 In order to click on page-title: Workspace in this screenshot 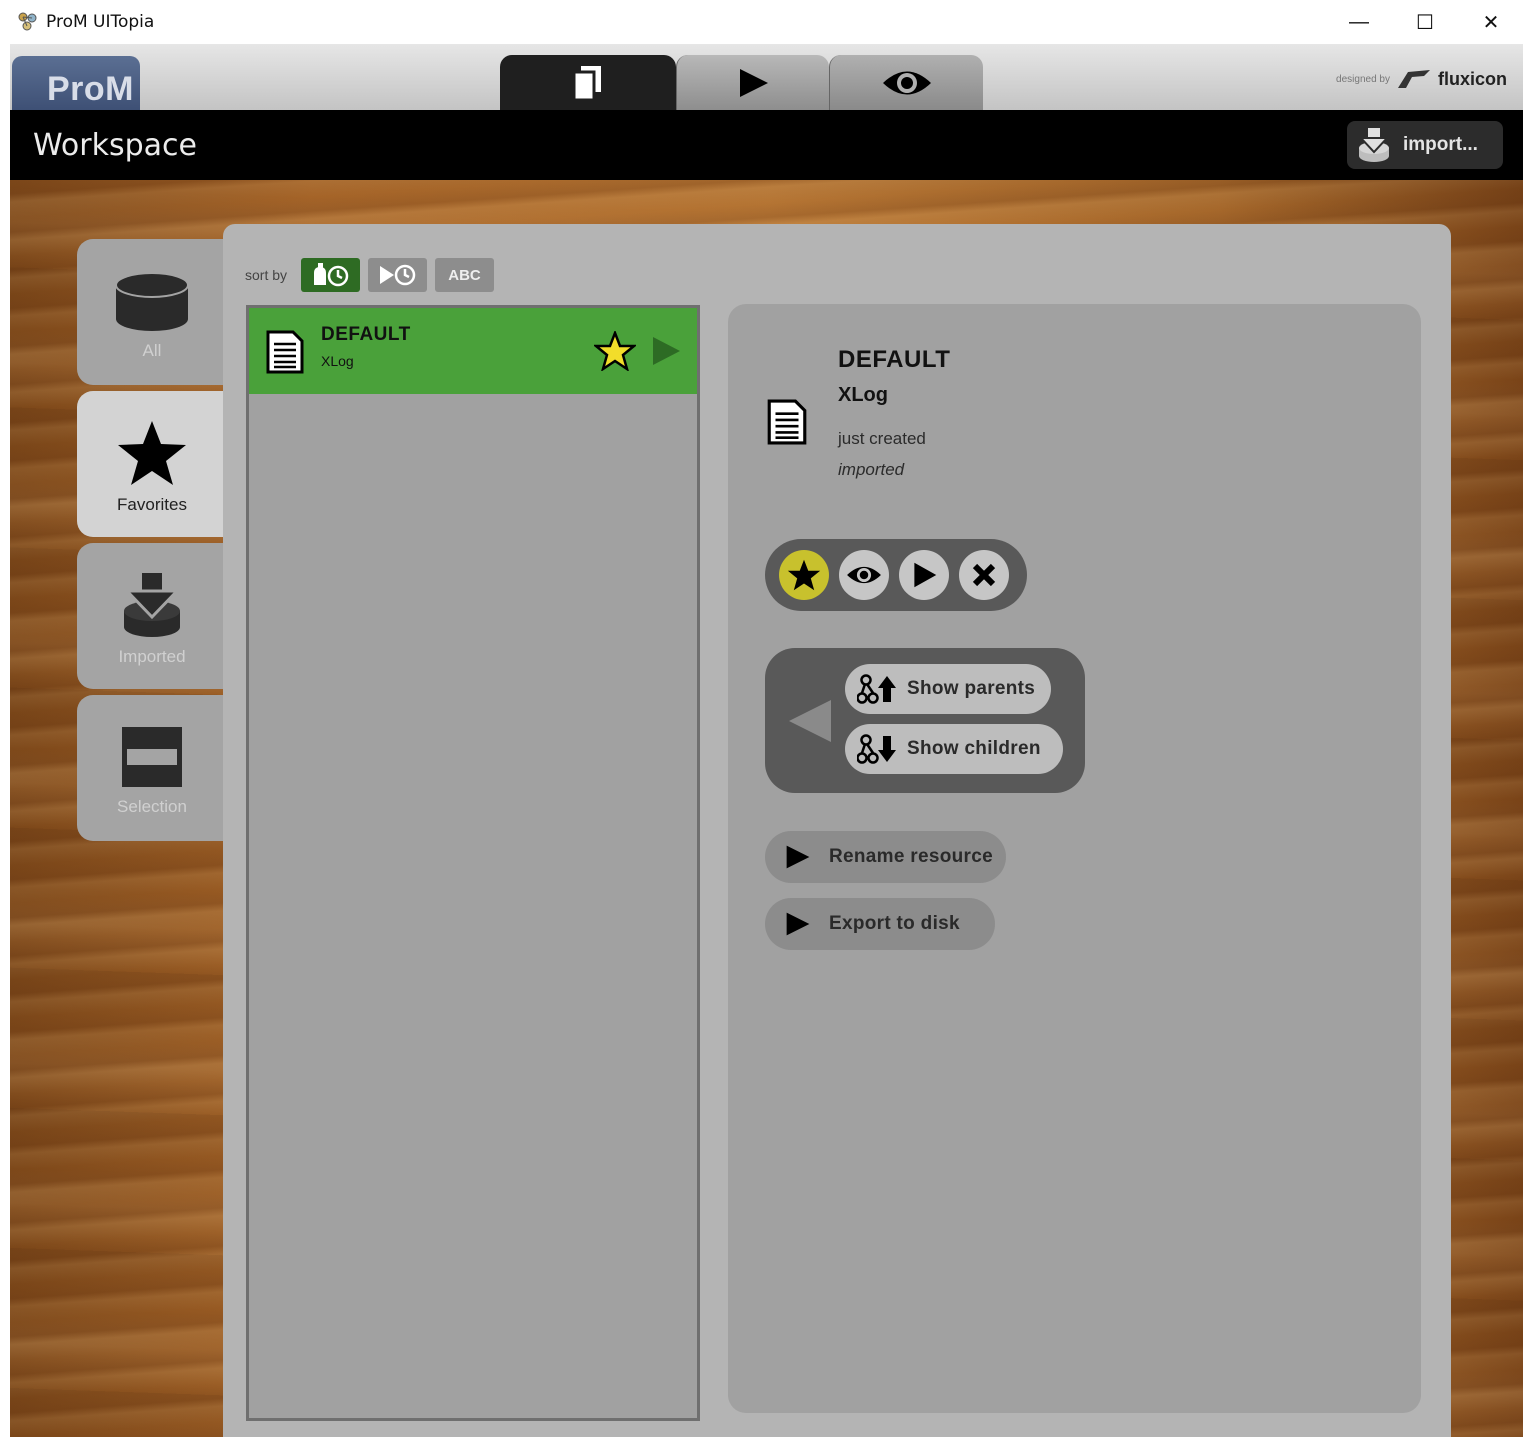, I will do `click(115, 145)`.